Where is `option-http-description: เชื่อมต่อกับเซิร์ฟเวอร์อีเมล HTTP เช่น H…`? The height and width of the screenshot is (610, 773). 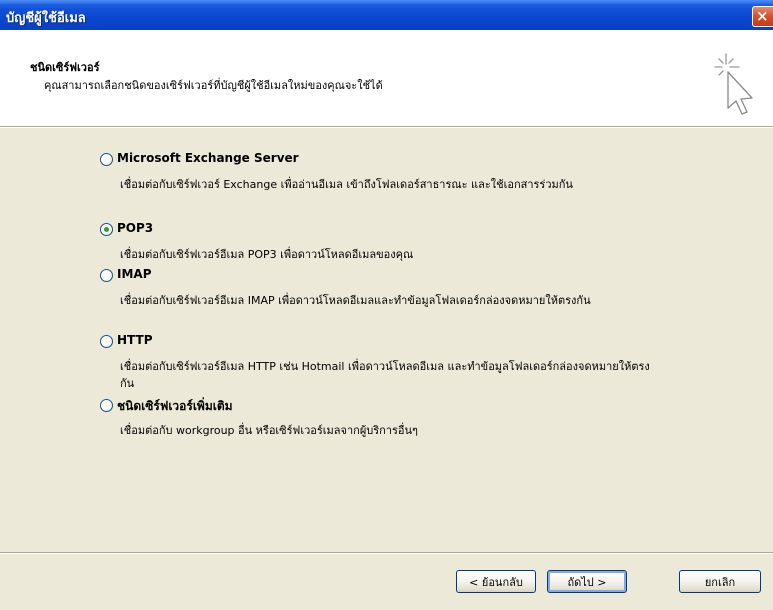 option-http-description: เชื่อมต่อกับเซิร์ฟเวอร์อีเมล HTTP เช่น H… is located at coordinates (385, 375).